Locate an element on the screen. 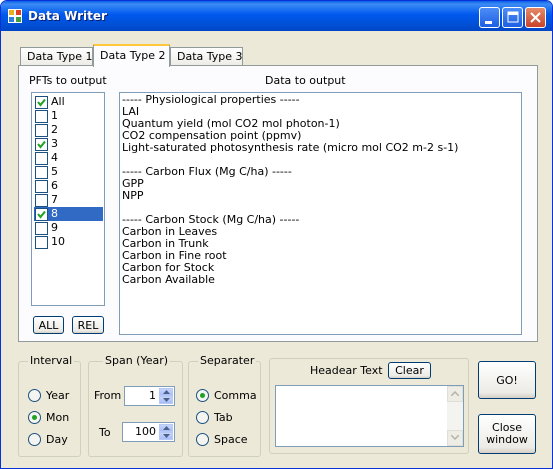 The height and width of the screenshot is (469, 553). pft-item: 3 is located at coordinates (68, 144).